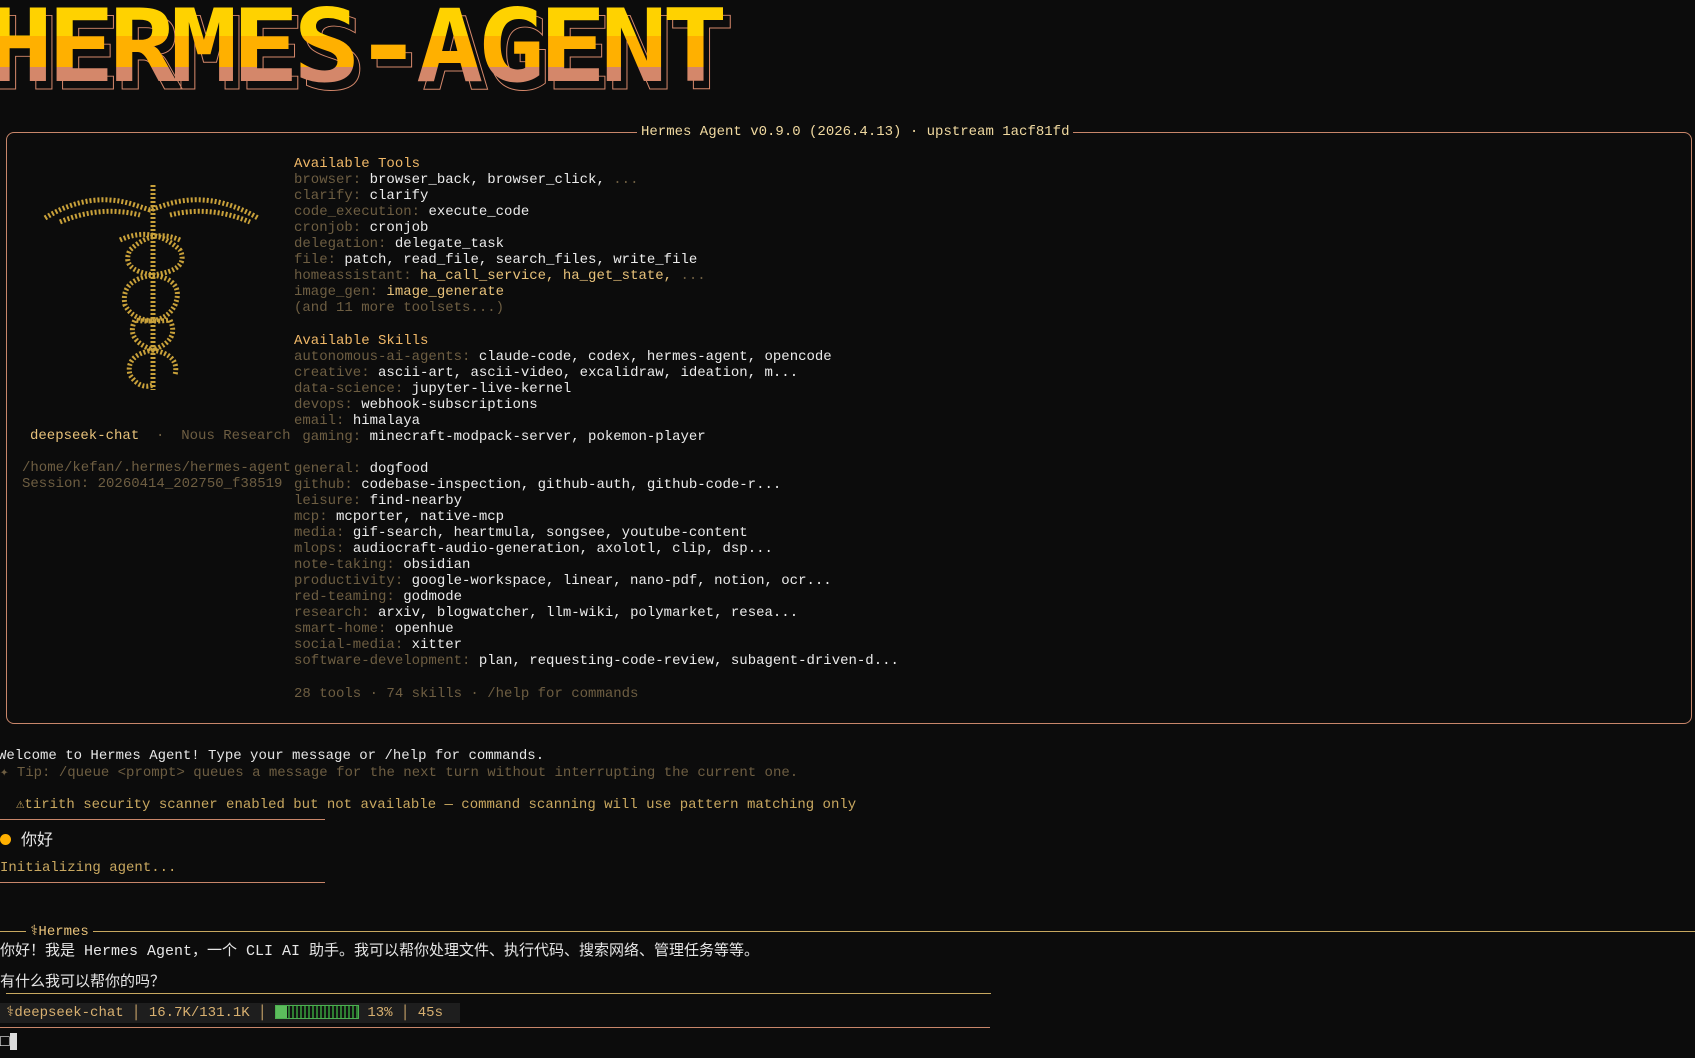 The height and width of the screenshot is (1058, 1695). I want to click on skills-row: red-teaming: godmode, so click(596, 597).